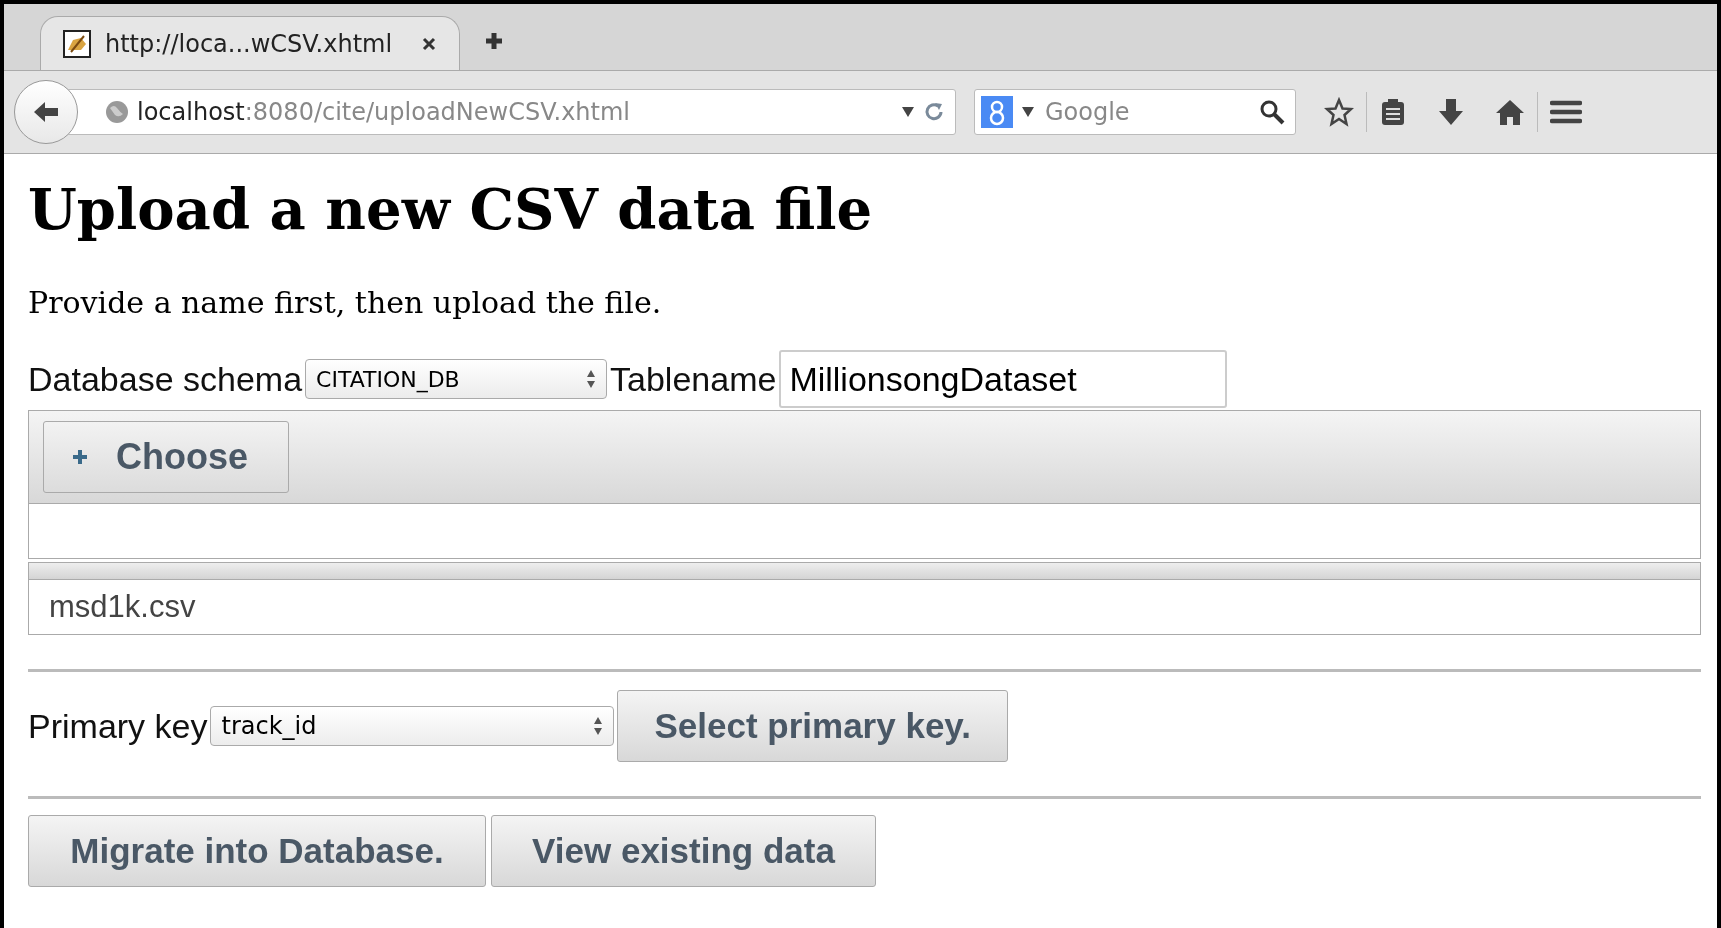 This screenshot has height=928, width=1721. I want to click on clipboard-icon, so click(1393, 112).